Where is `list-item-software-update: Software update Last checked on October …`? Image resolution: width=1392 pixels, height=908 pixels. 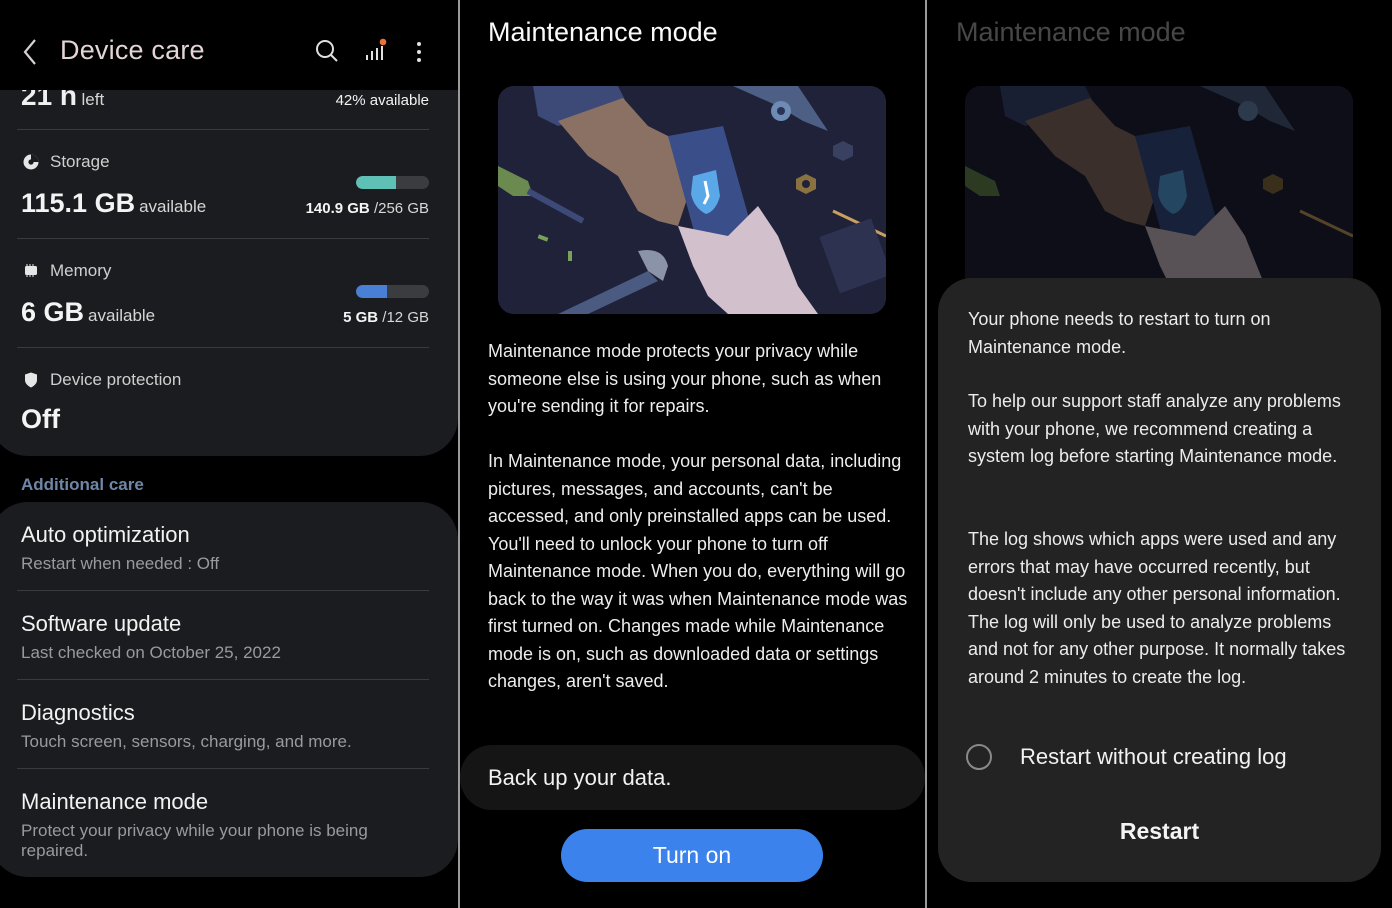
list-item-software-update: Software update Last checked on October … is located at coordinates (225, 637).